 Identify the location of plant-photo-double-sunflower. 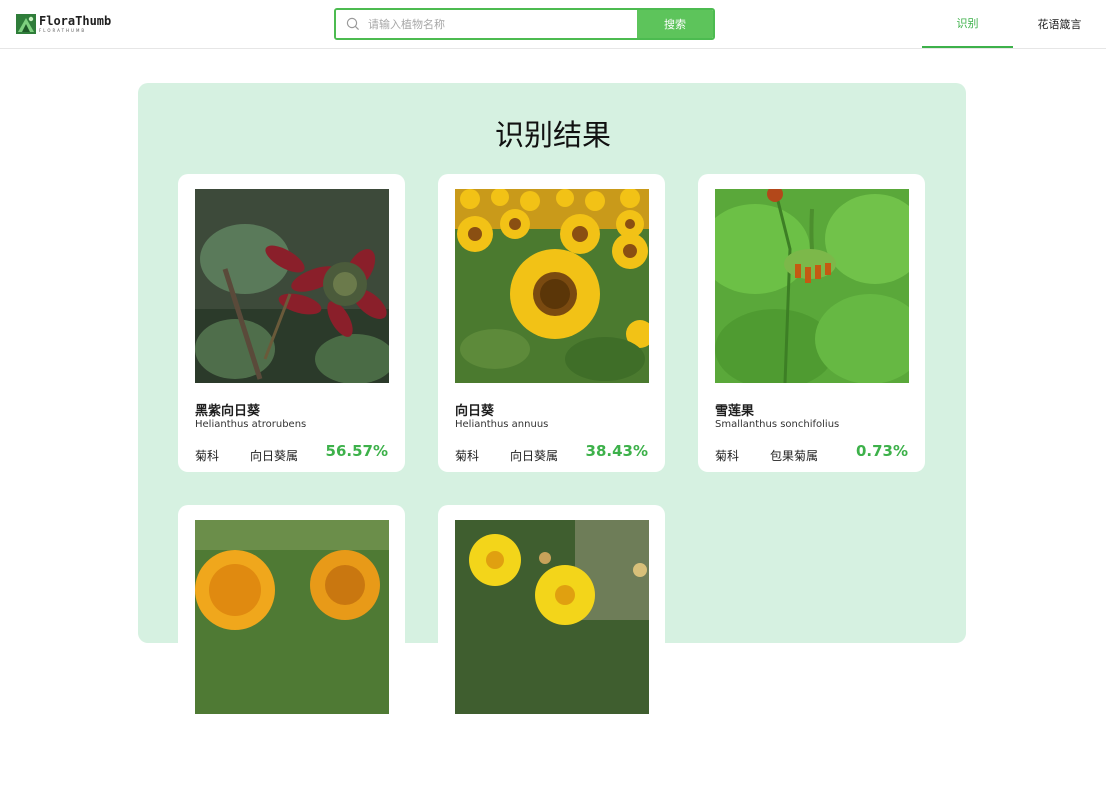
(292, 617).